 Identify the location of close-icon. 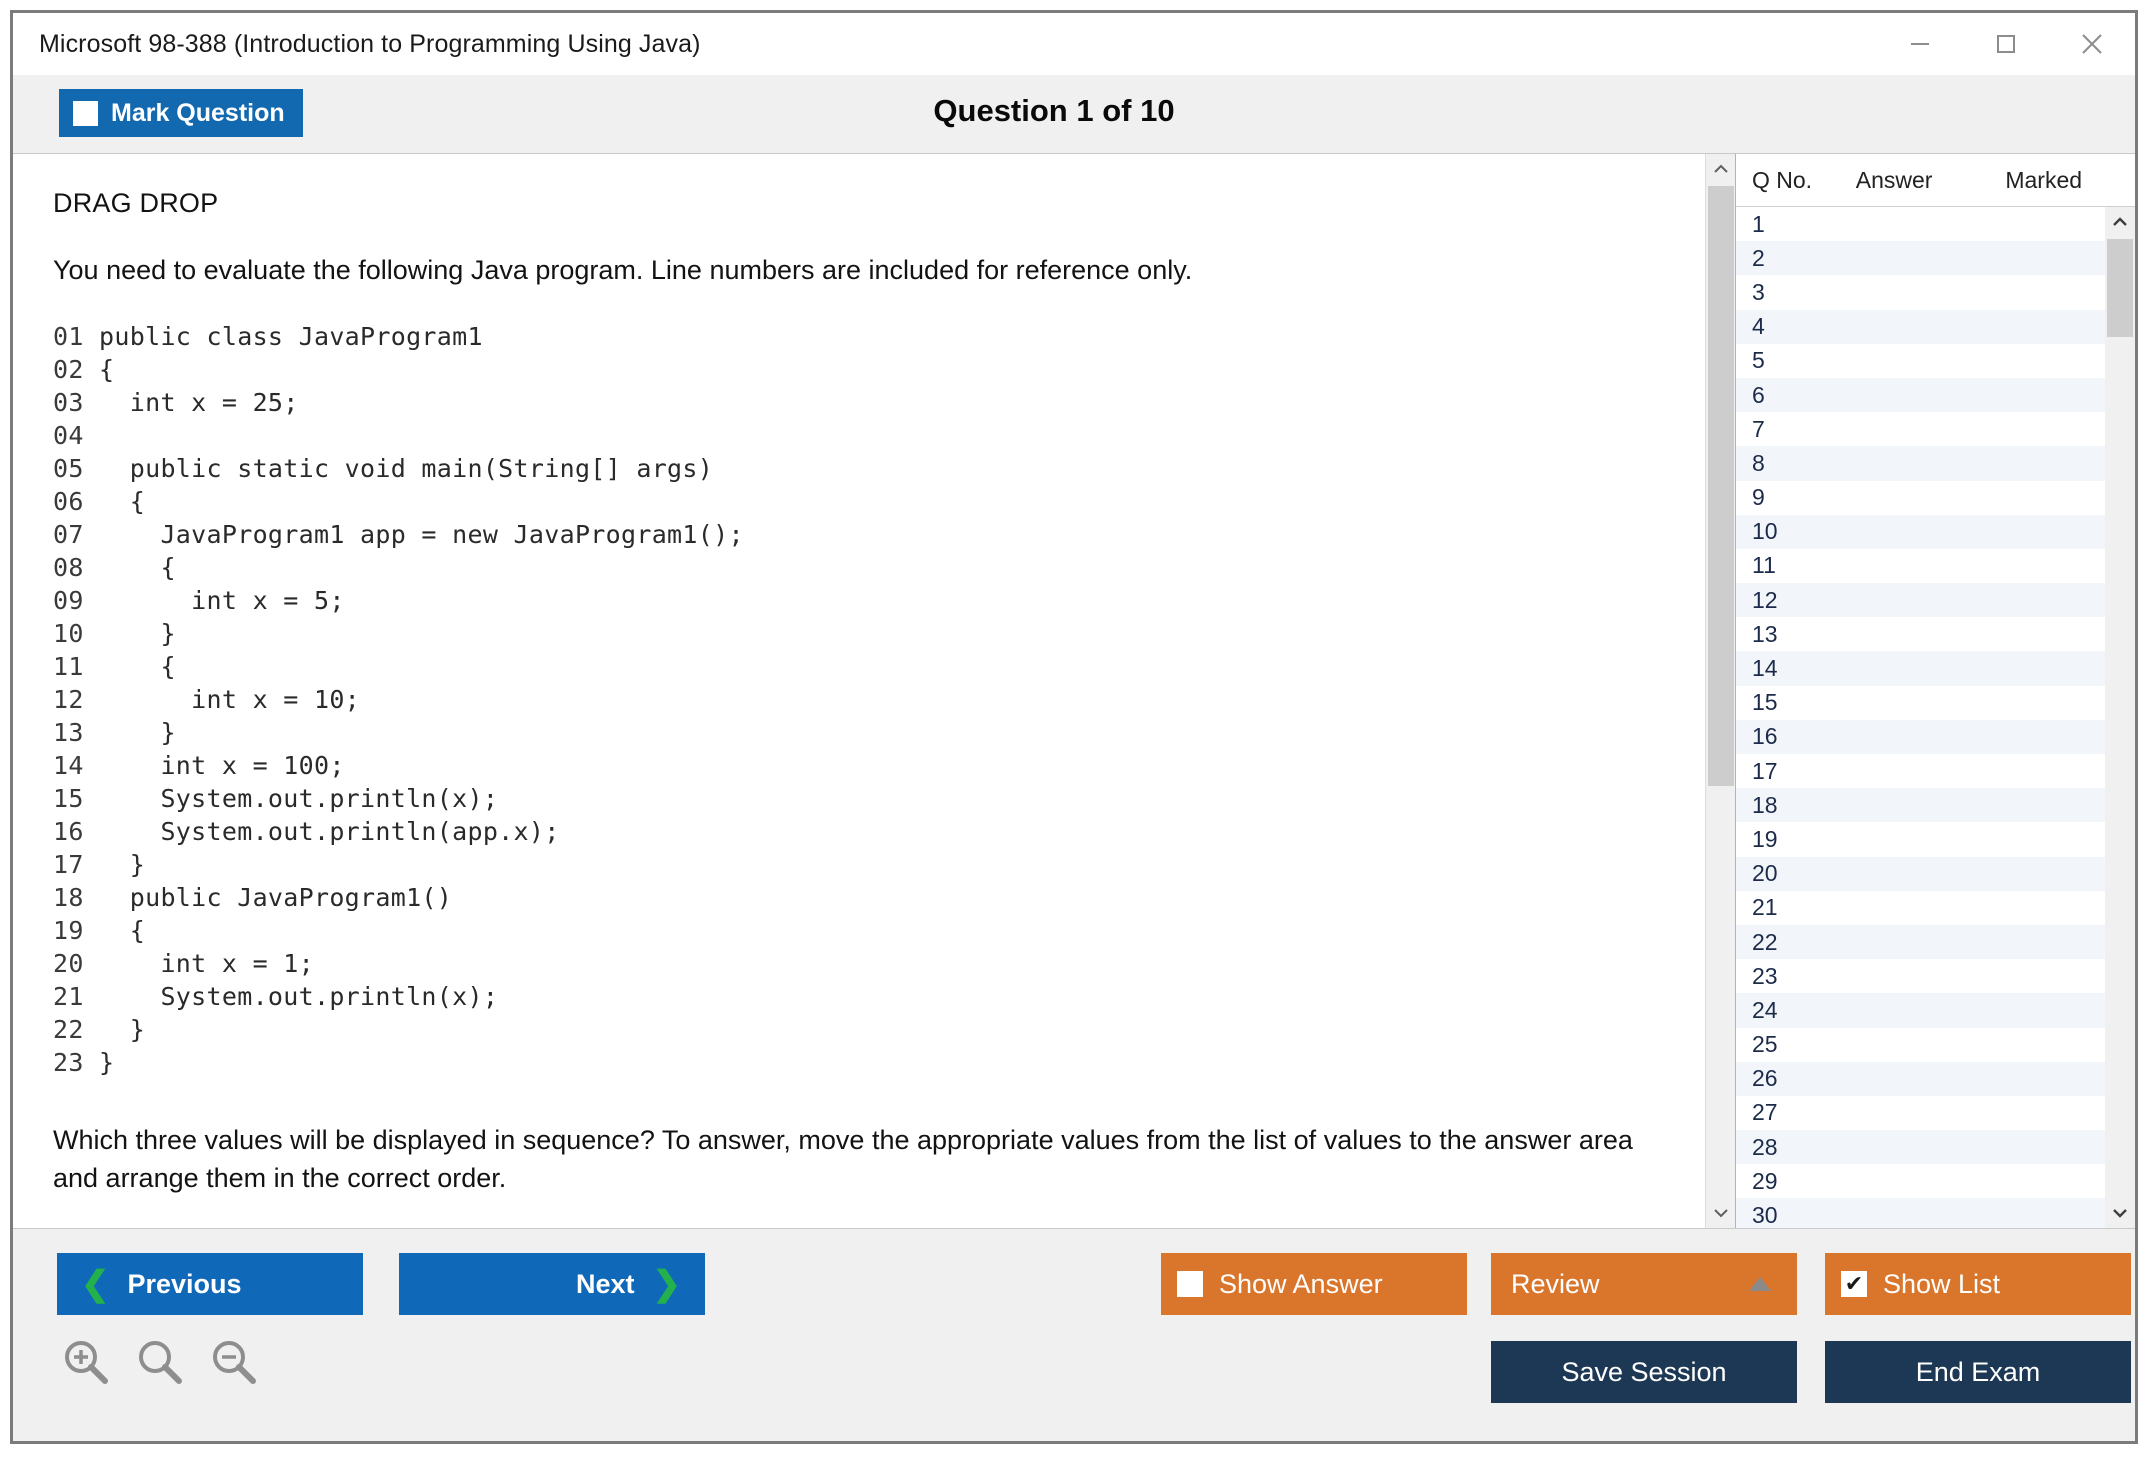
(2092, 44).